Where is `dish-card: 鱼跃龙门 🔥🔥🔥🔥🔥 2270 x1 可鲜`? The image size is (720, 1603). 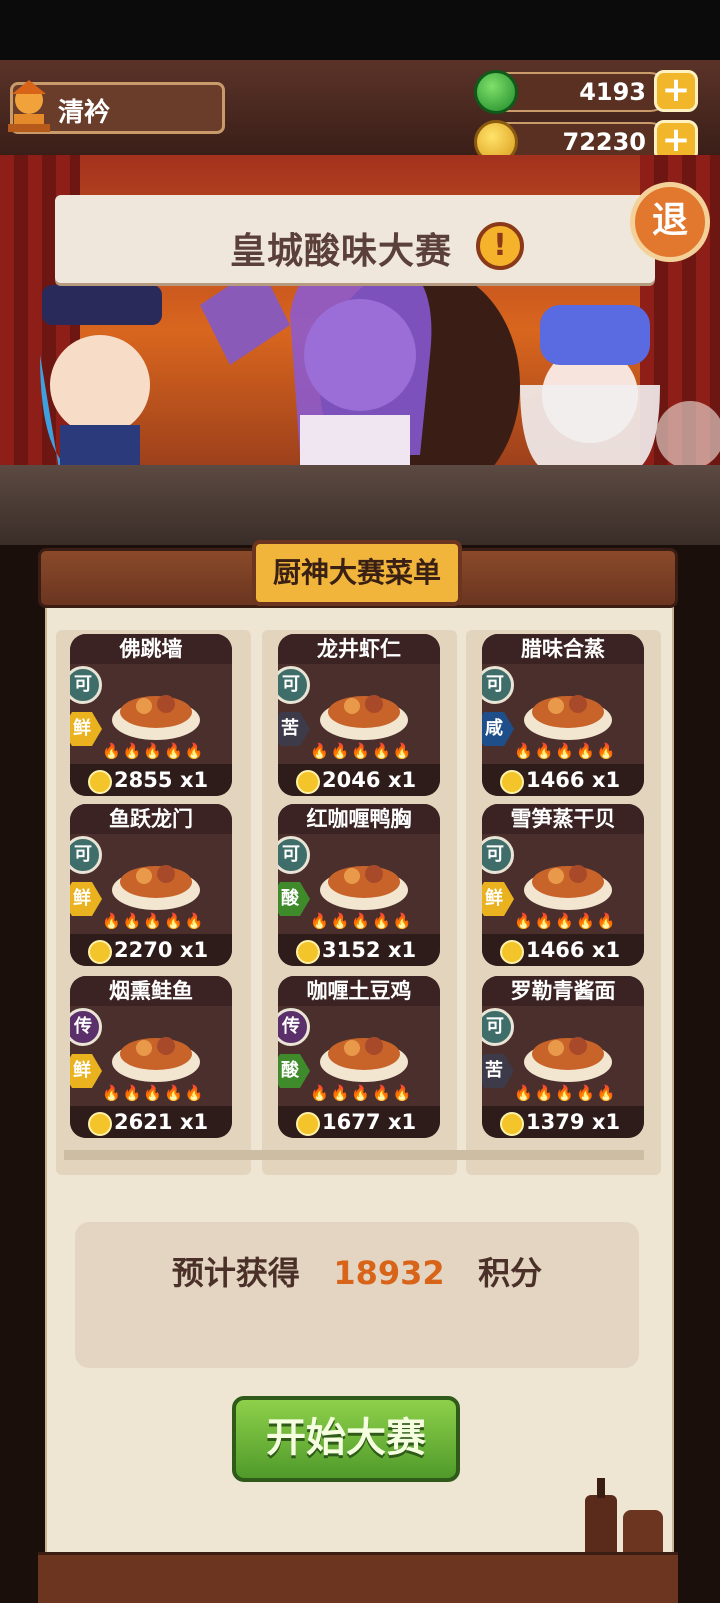 dish-card: 鱼跃龙门 🔥🔥🔥🔥🔥 2270 x1 可鲜 is located at coordinates (151, 885).